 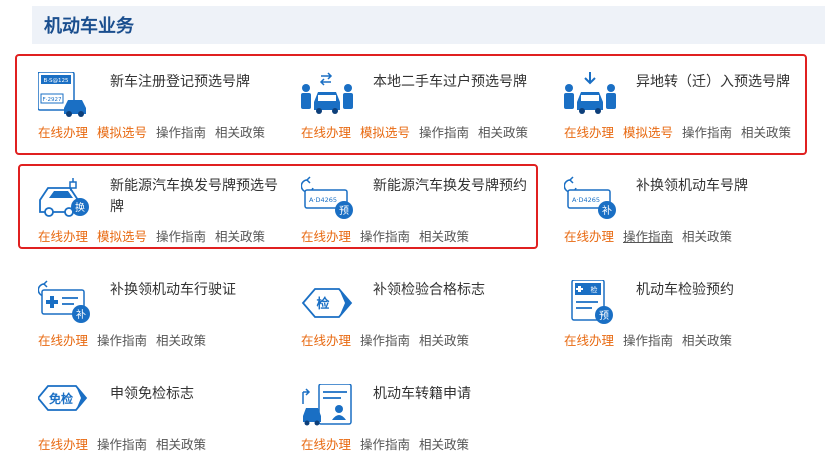 What do you see at coordinates (426, 321) in the screenshot?
I see `service-card-inspection-mark: 检 补领检验合格标志 在线办理 操作指南 相关政策` at bounding box center [426, 321].